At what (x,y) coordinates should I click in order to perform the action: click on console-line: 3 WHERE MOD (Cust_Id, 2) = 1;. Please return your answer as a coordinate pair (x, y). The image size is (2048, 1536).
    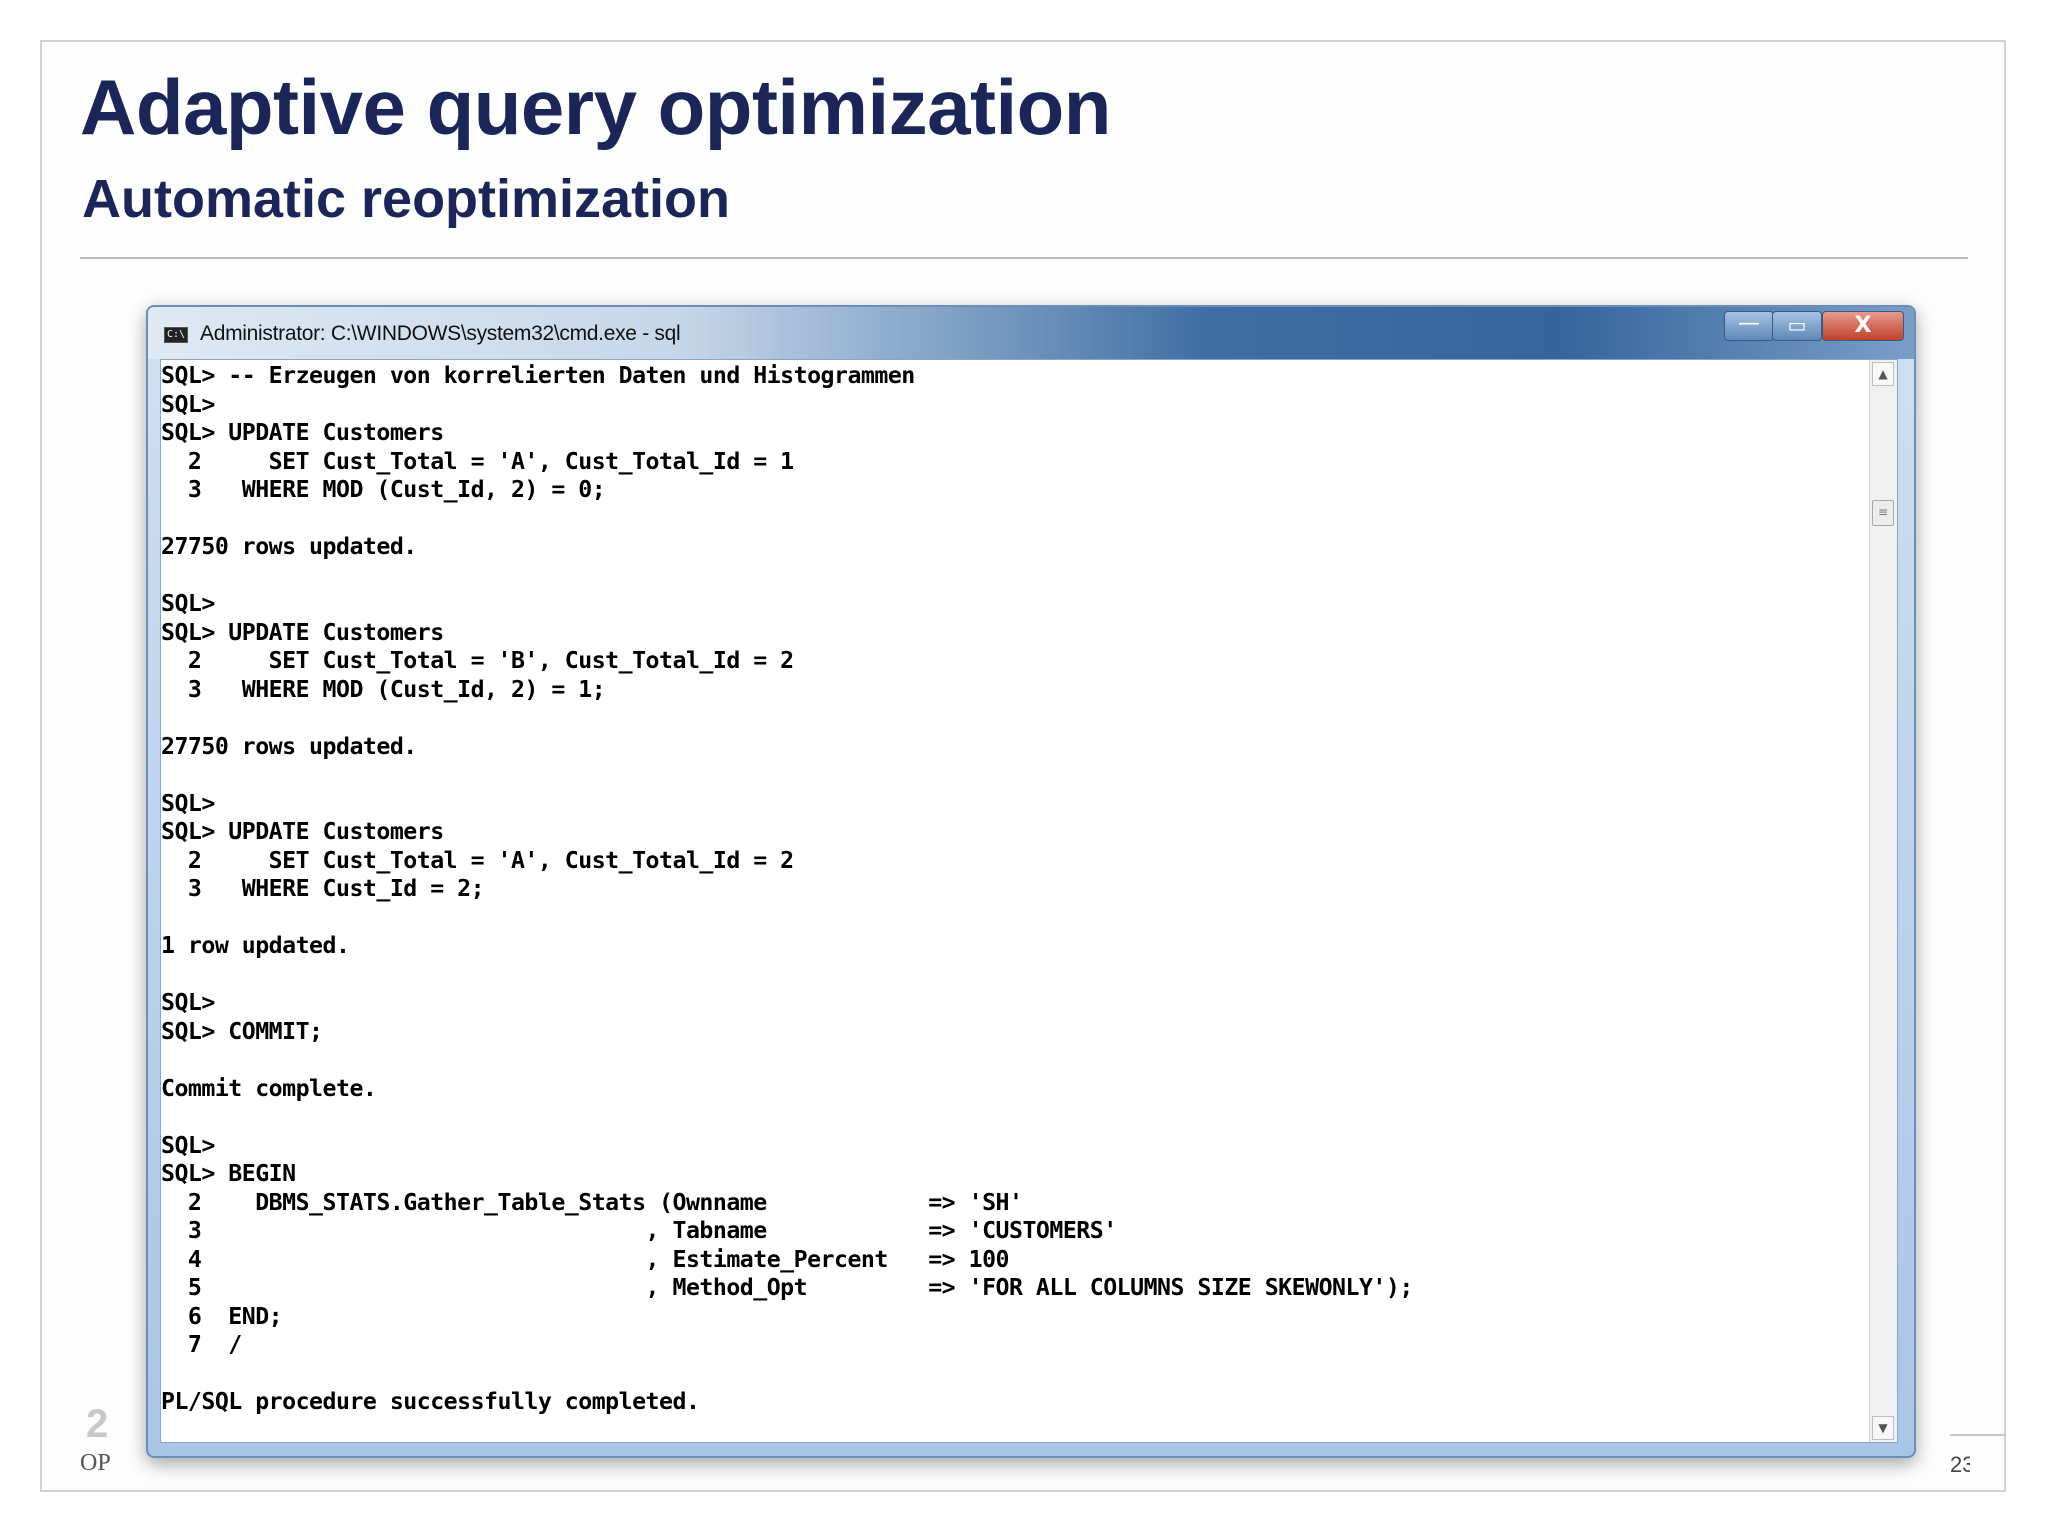
    Looking at the image, I should click on (383, 689).